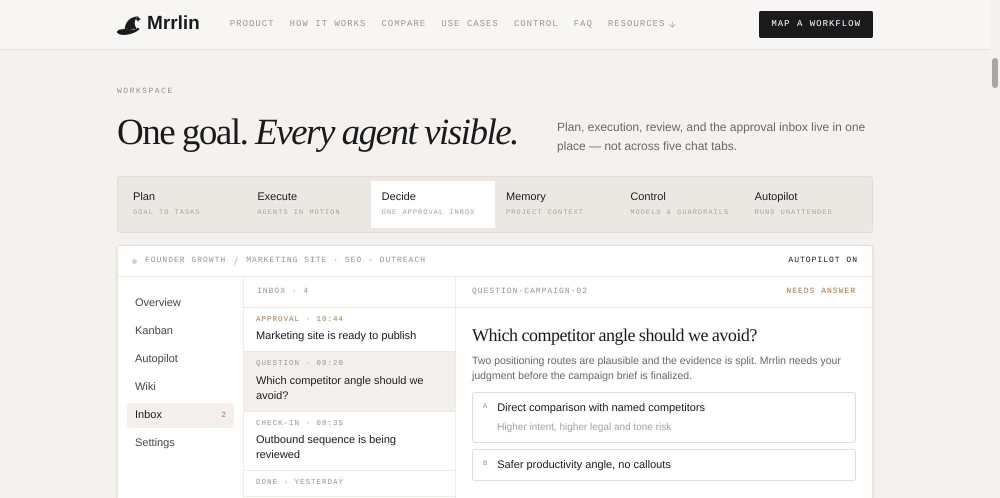 The height and width of the screenshot is (498, 1000). Describe the element at coordinates (530, 292) in the screenshot. I see `question-id: QUESTION-CAMPAIGN-02` at that location.